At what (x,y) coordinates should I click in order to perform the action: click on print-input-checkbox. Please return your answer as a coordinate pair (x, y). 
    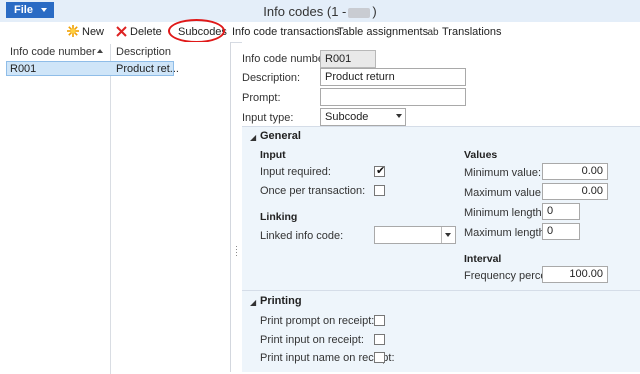
    Looking at the image, I should click on (379, 339).